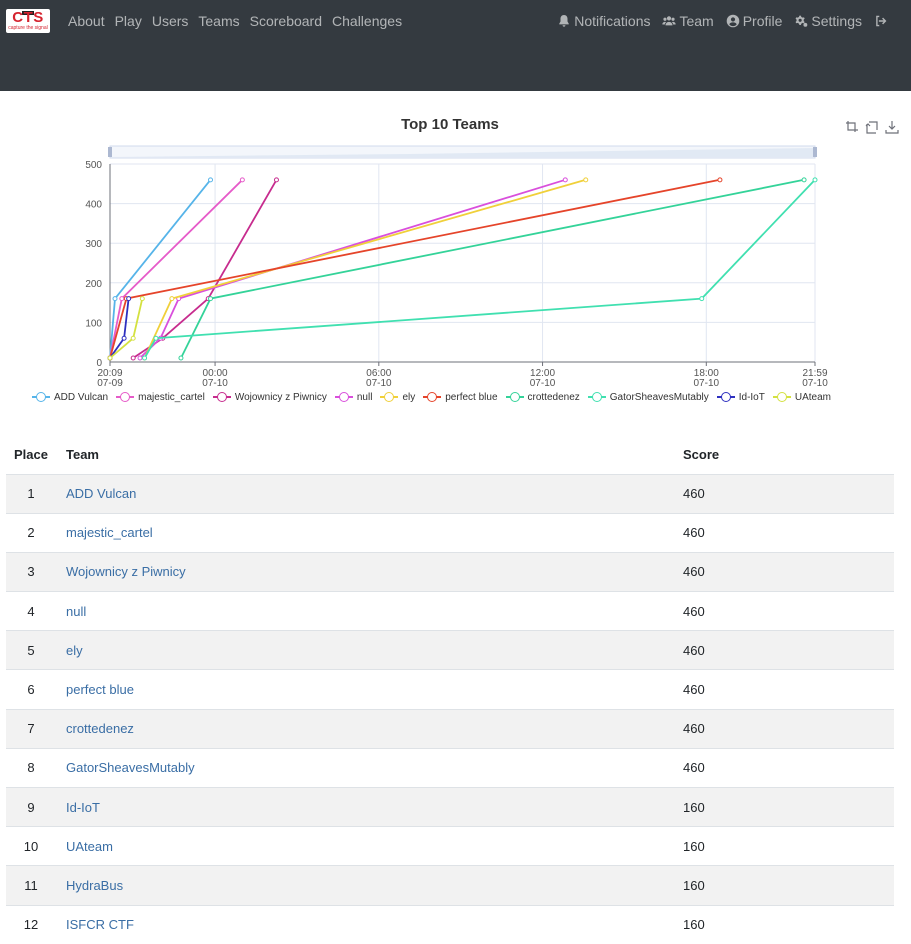 The image size is (911, 944). Describe the element at coordinates (751, 397) in the screenshot. I see `legend-label: Id-IoT` at that location.